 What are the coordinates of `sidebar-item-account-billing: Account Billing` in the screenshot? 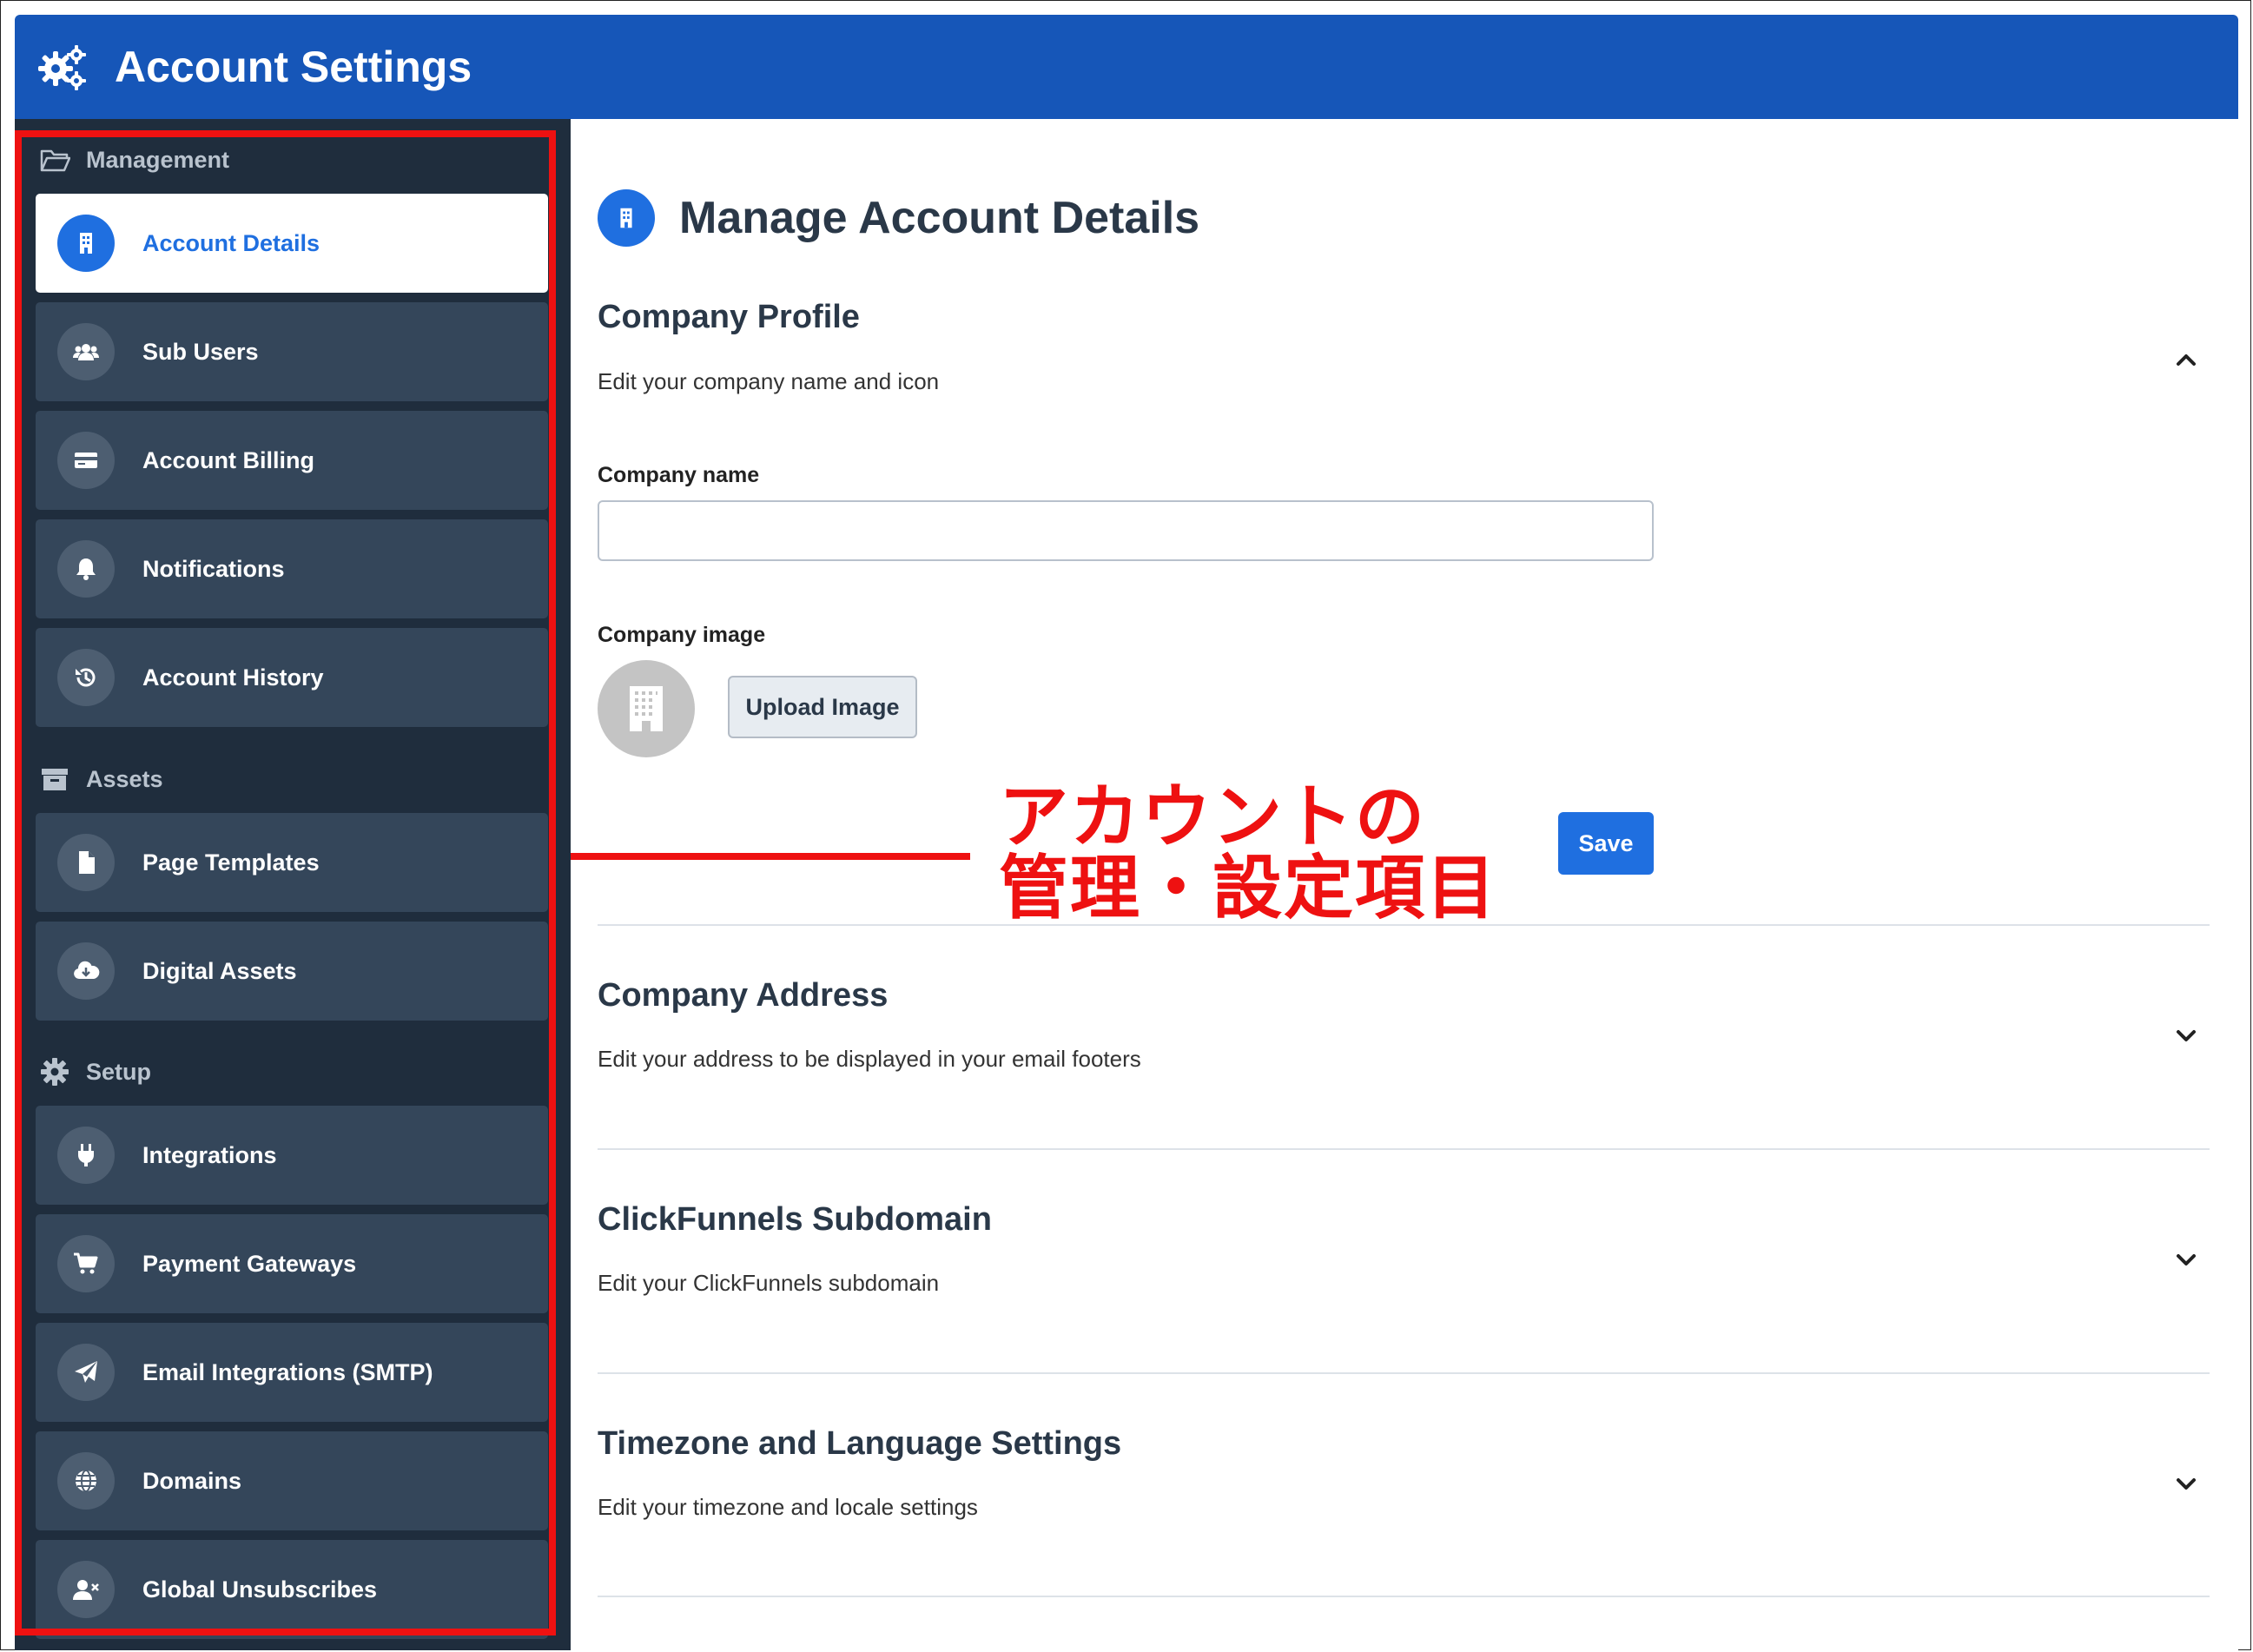 It's located at (292, 460).